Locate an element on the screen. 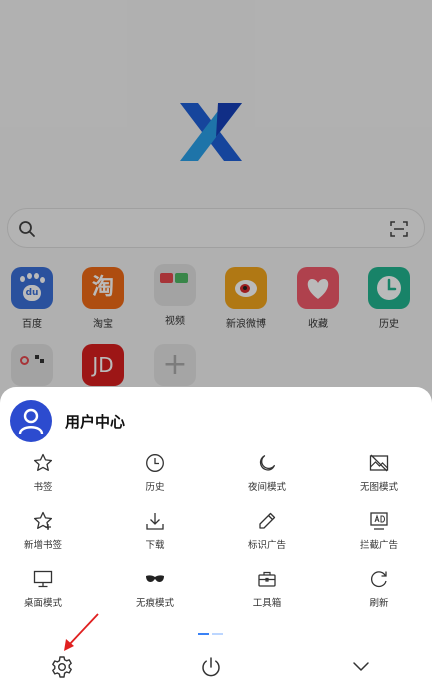  page-dot is located at coordinates (217, 634).